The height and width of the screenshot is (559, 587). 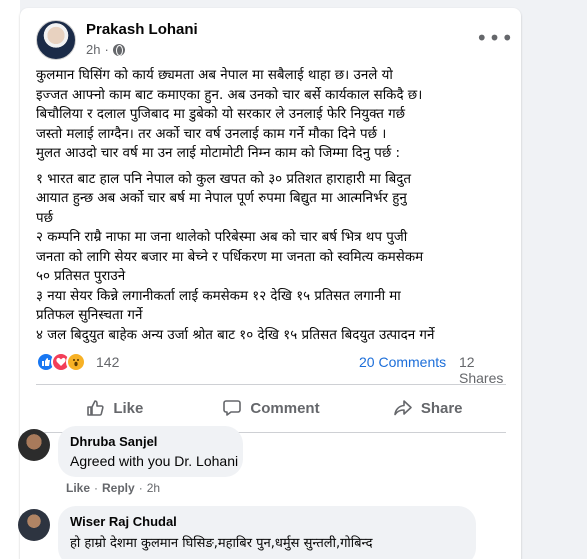 What do you see at coordinates (95, 408) in the screenshot?
I see `thumbs-up-icon` at bounding box center [95, 408].